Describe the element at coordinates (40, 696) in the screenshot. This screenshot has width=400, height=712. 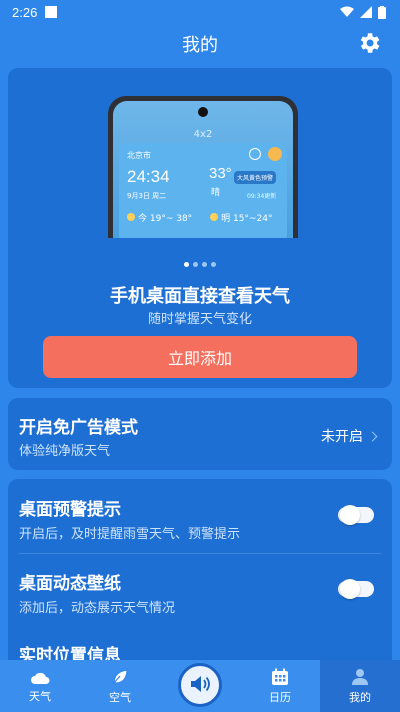
I see `nav-weather-label: 天气` at that location.